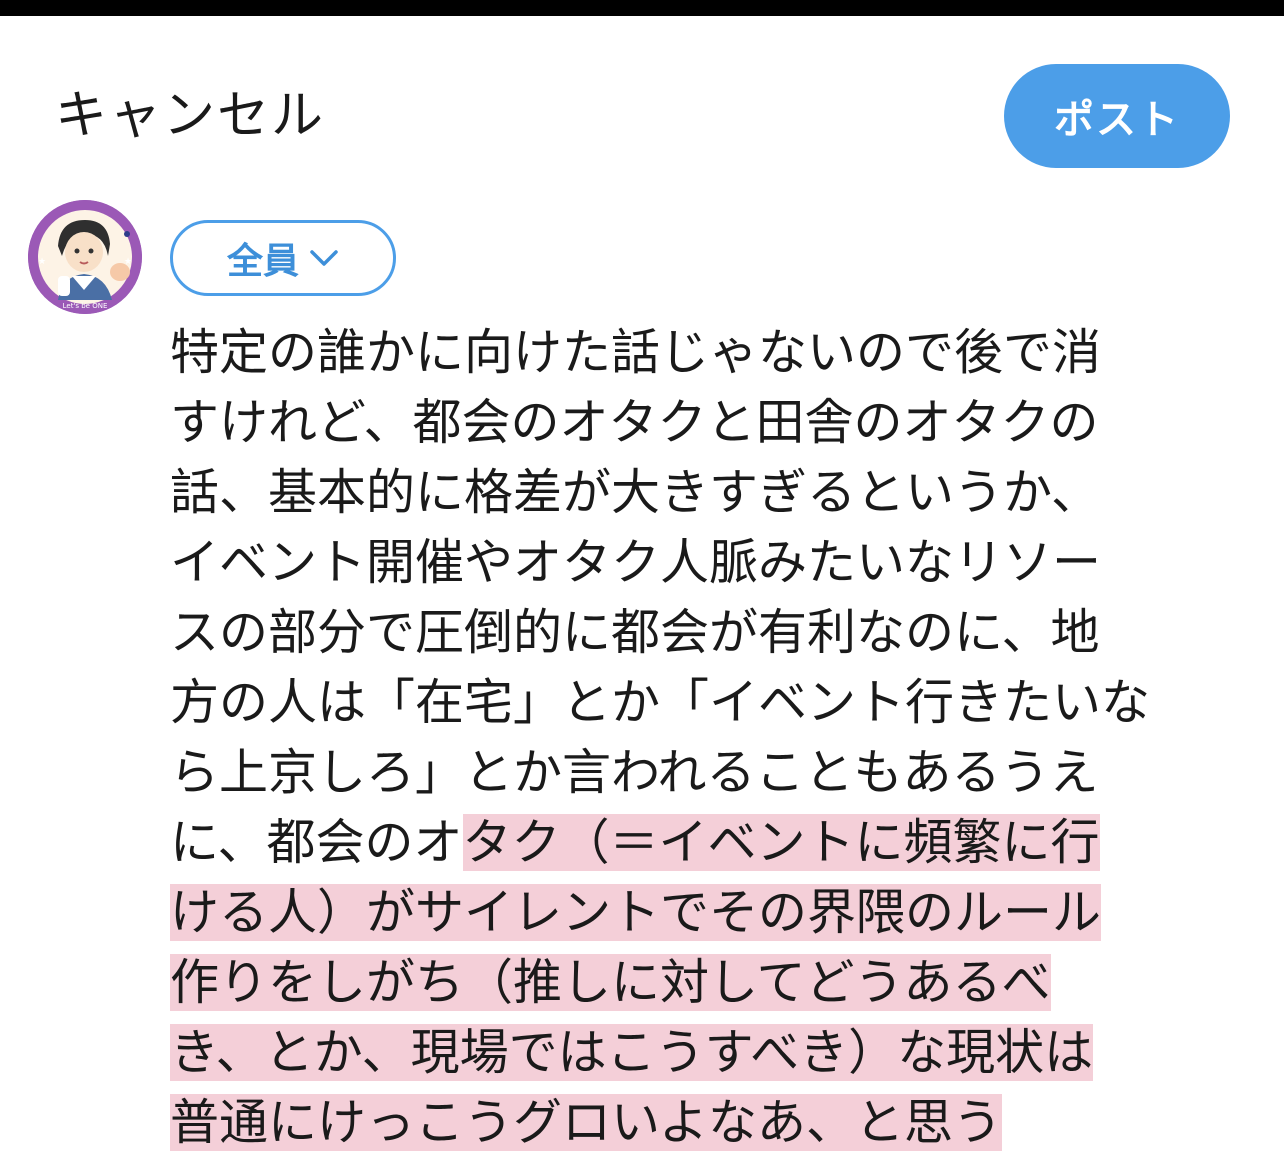 This screenshot has height=1168, width=1284. Describe the element at coordinates (635, 492) in the screenshot. I see `text-line: 話、基本的に格差が大きすぎるというか、` at that location.